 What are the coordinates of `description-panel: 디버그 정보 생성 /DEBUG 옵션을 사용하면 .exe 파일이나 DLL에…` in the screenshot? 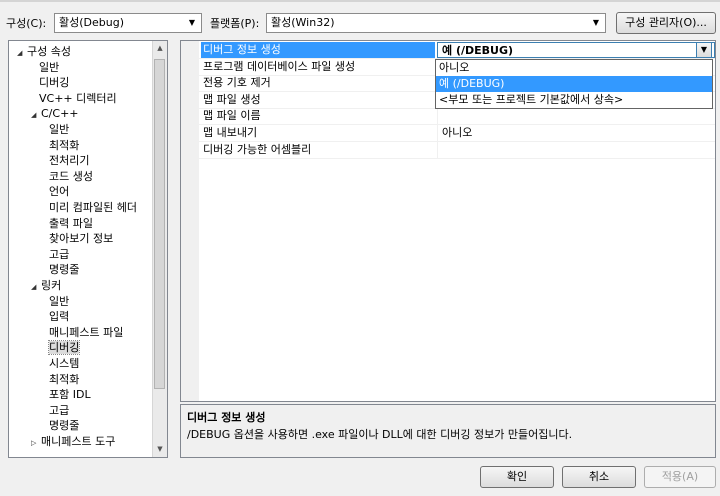 It's located at (448, 431).